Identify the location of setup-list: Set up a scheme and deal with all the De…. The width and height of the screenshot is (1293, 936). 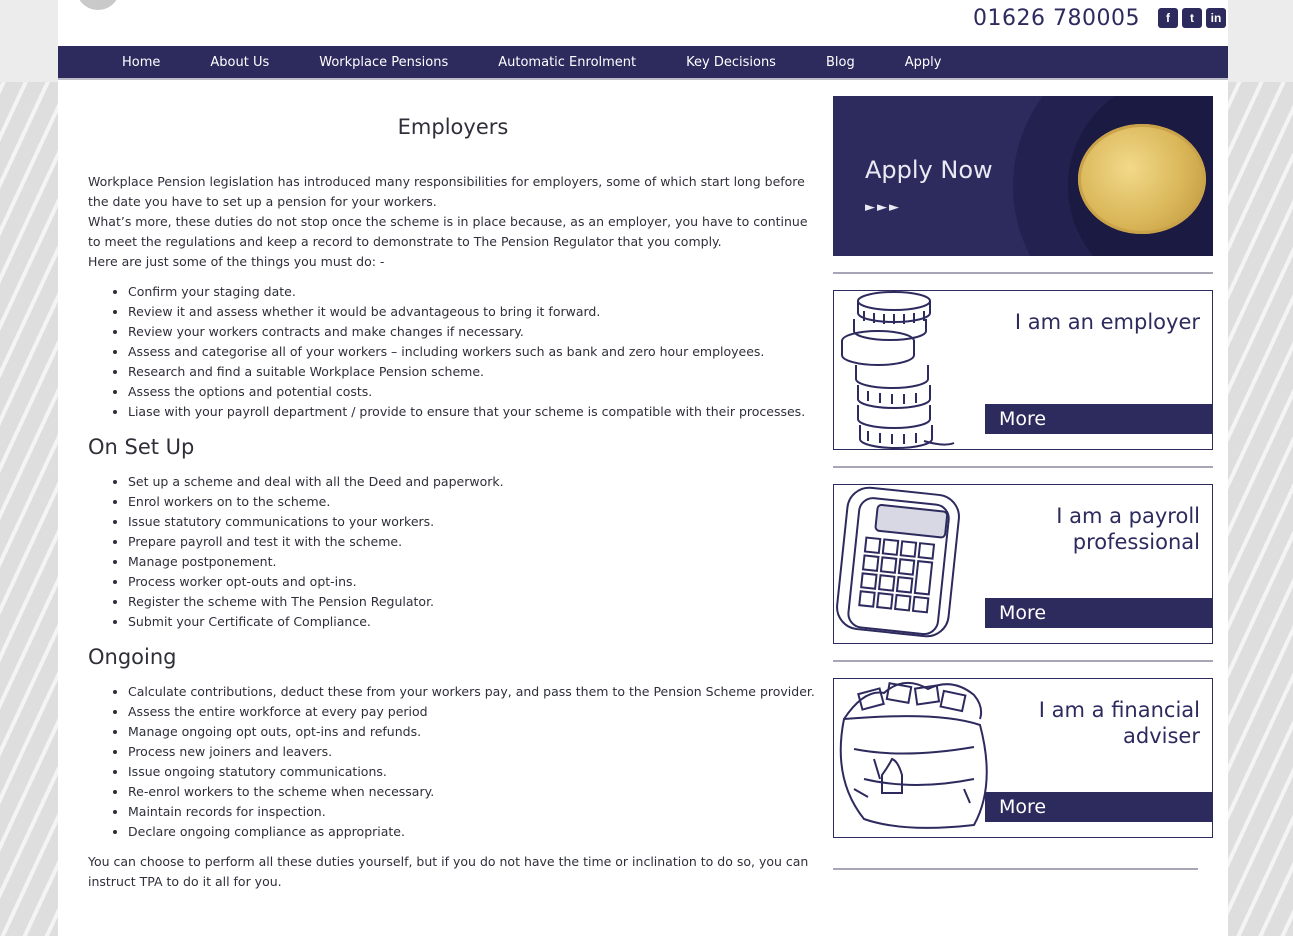
(453, 552).